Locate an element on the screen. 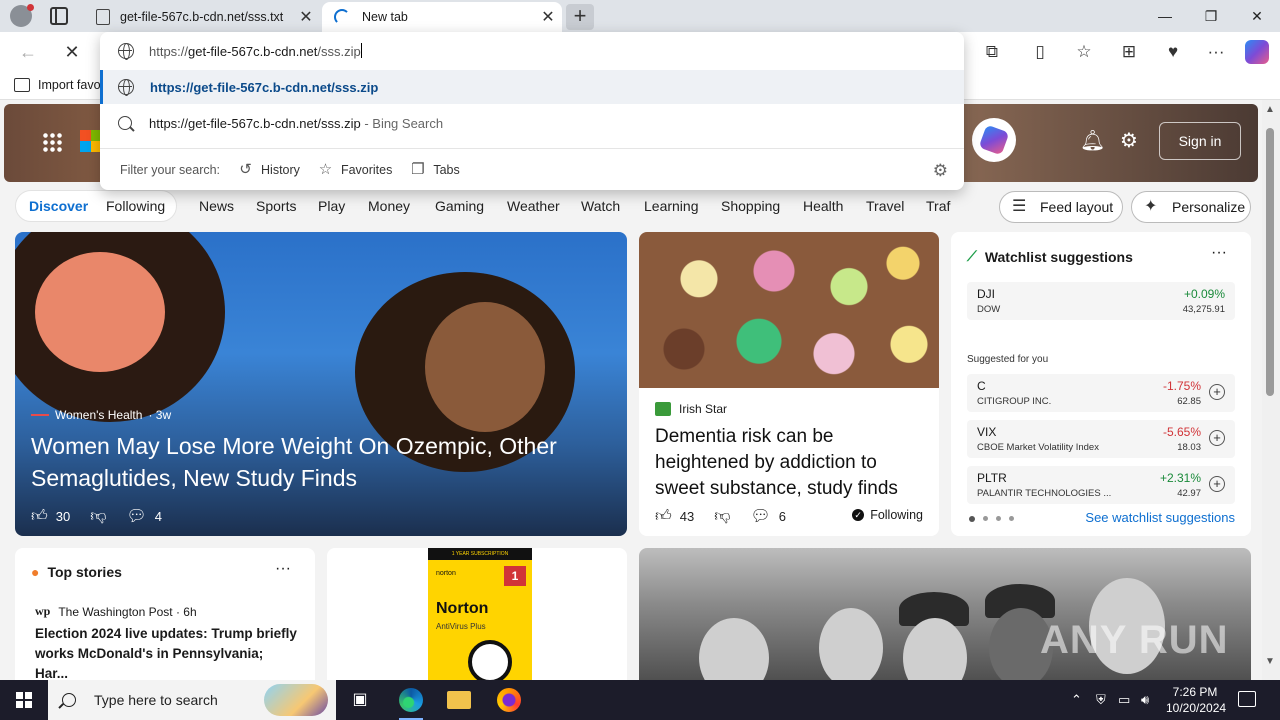  following-tag: ✓ Following is located at coordinates (887, 515).